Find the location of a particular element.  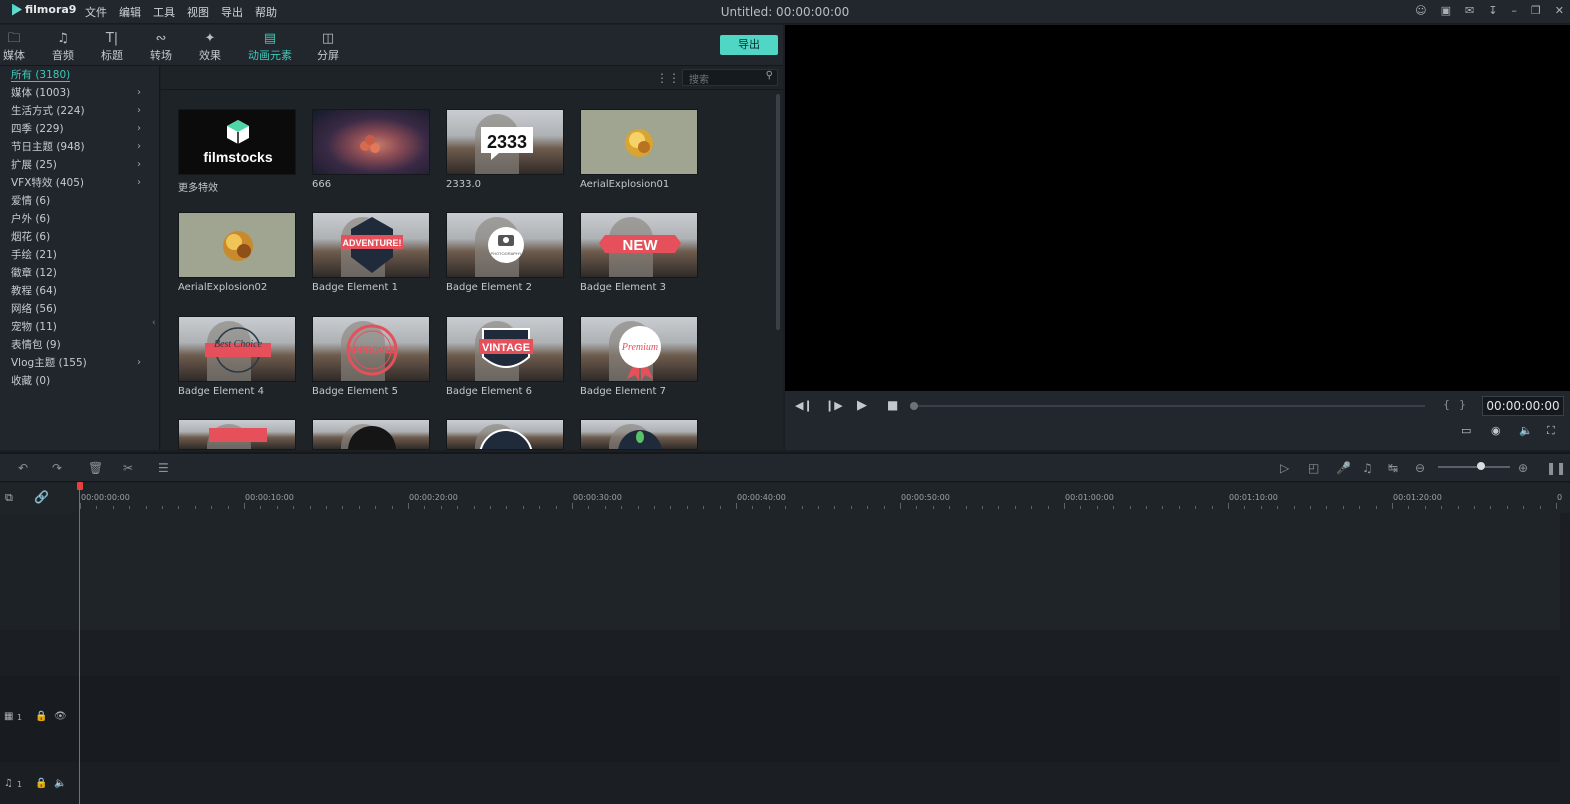

category-item: 媒体 (1003) › is located at coordinates (81, 93).